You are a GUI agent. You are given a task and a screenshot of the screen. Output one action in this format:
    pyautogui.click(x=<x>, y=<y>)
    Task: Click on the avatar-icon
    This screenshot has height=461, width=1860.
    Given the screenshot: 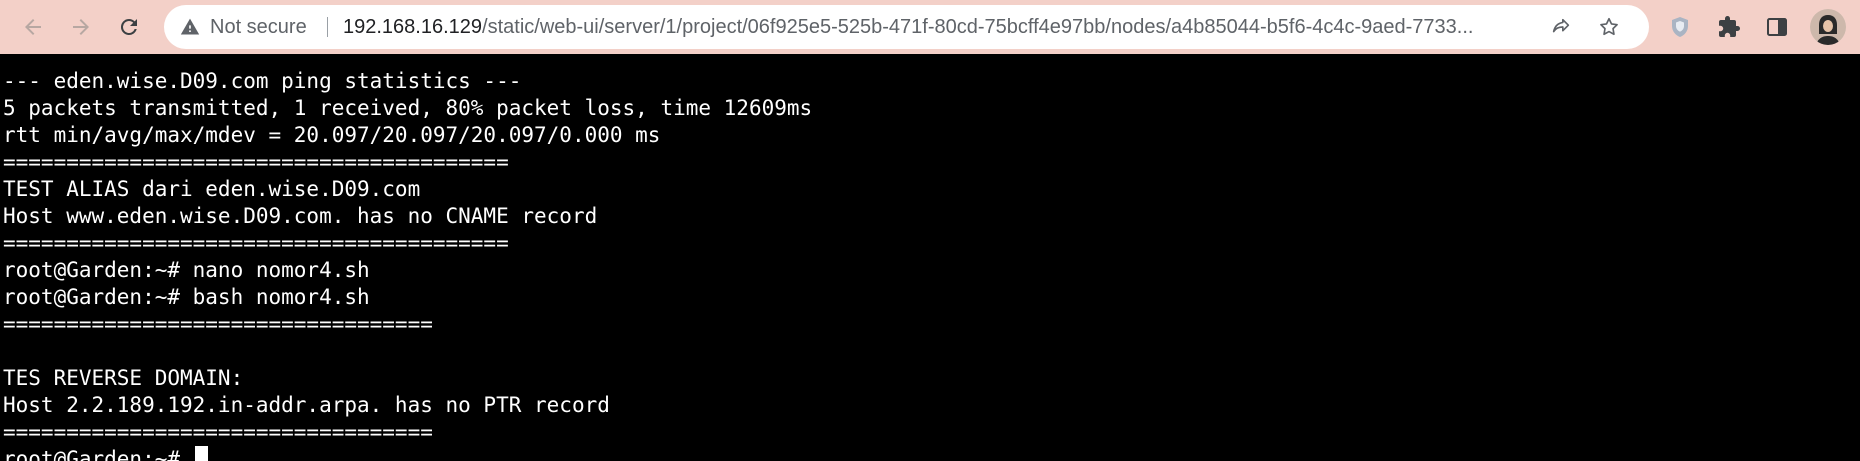 What is the action you would take?
    pyautogui.click(x=1828, y=27)
    